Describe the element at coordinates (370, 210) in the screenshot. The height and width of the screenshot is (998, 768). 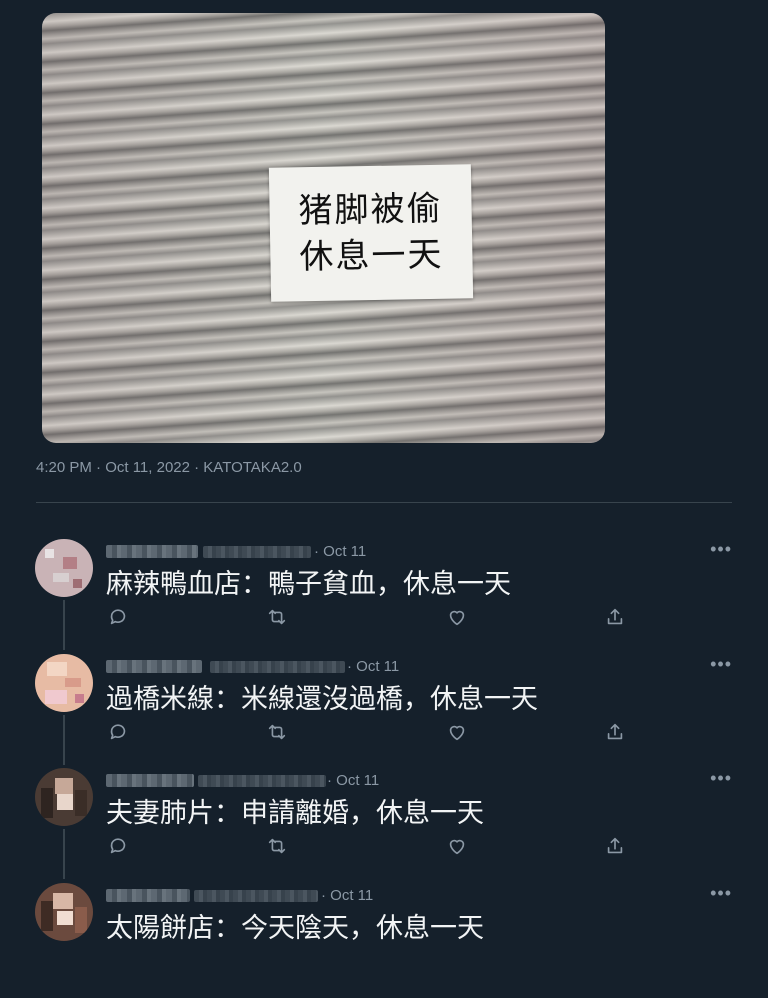
I see `sign-line-1: 猪脚被偷` at that location.